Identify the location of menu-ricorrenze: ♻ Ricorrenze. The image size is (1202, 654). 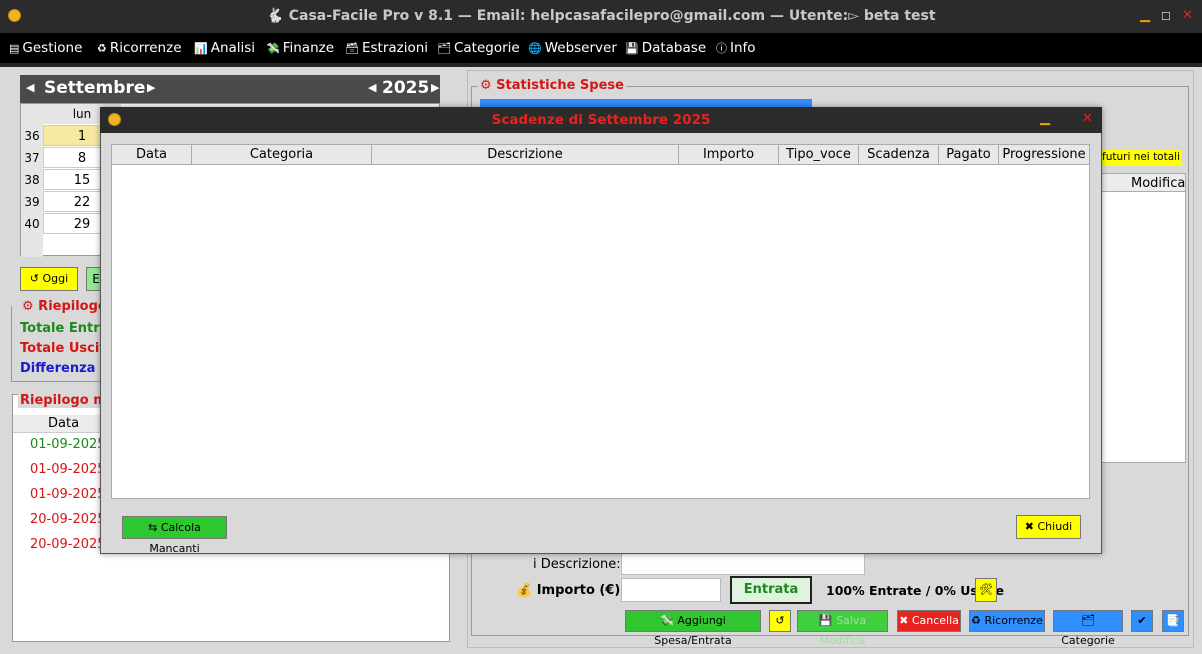
(139, 48).